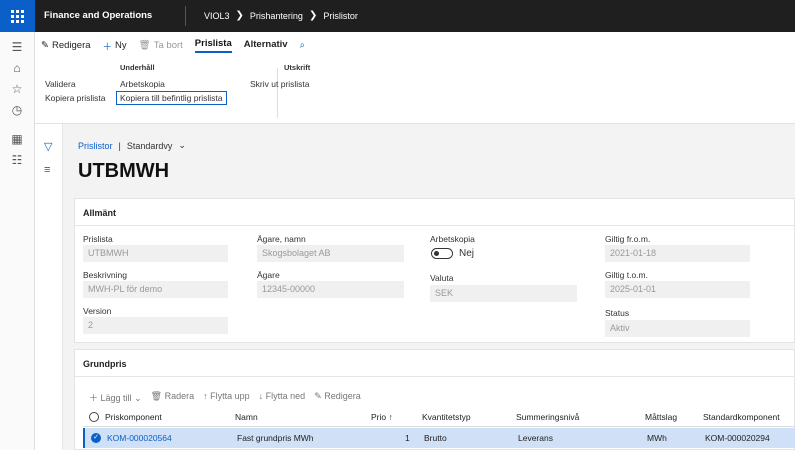 This screenshot has height=450, width=795. Describe the element at coordinates (657, 438) in the screenshot. I see `cell-unit: MWh` at that location.